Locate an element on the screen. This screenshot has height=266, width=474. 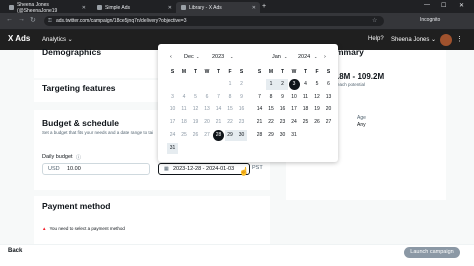
calendar-icon: ▦ is located at coordinates (166, 169).